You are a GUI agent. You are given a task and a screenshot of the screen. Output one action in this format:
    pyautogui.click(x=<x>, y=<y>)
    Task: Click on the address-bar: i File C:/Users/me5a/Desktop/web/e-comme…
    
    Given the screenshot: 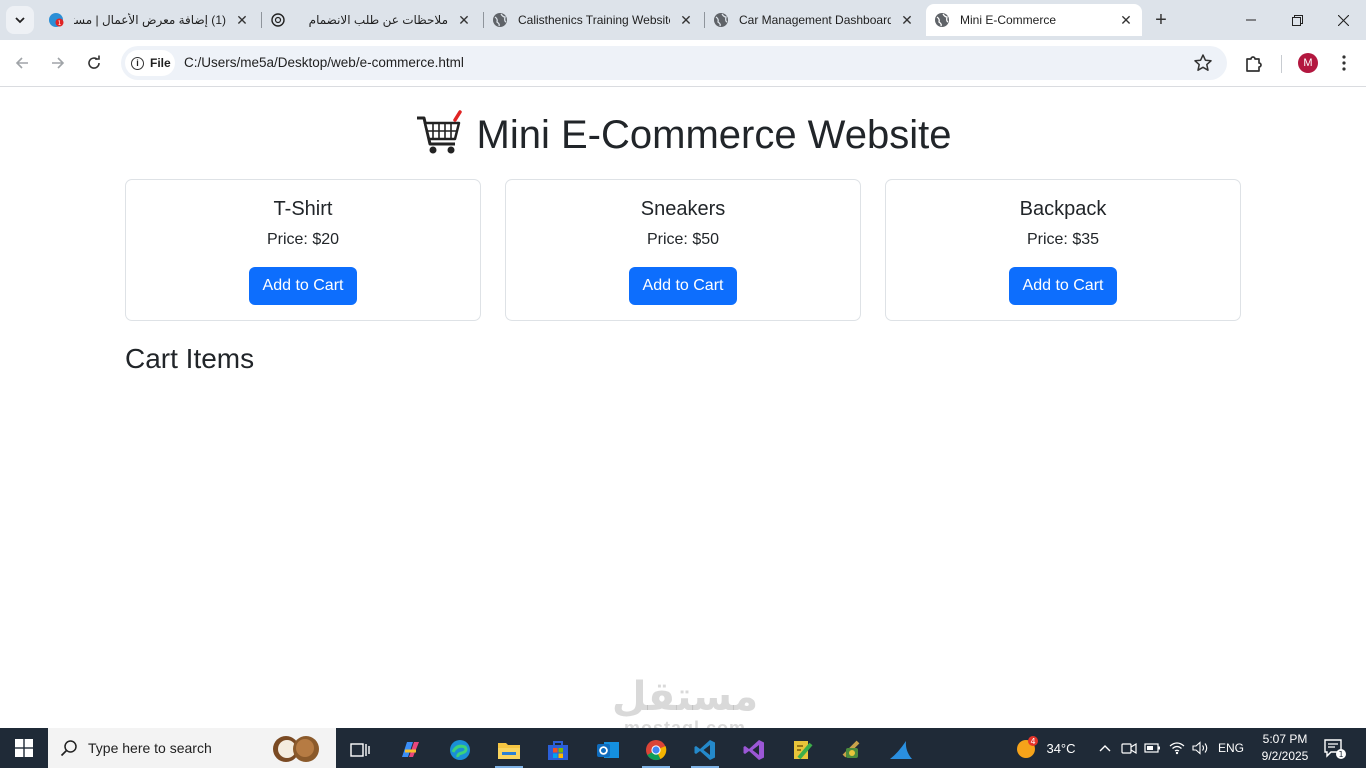 What is the action you would take?
    pyautogui.click(x=674, y=63)
    